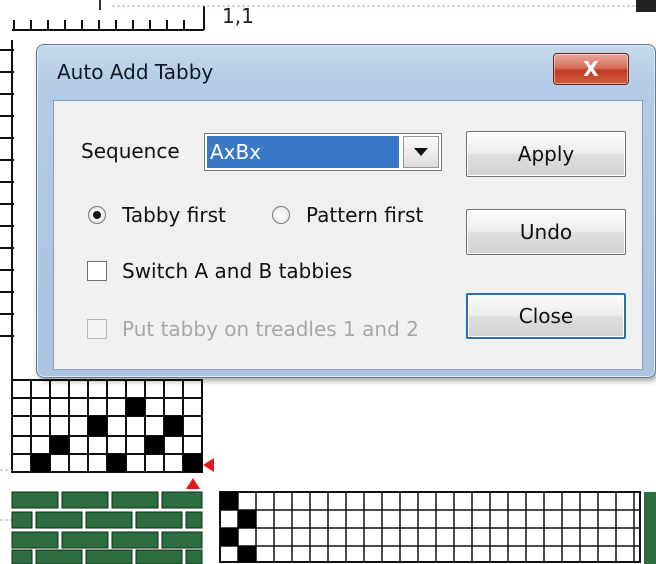 This screenshot has width=656, height=564. Describe the element at coordinates (135, 72) in the screenshot. I see `dialog-title: Auto Add Tabby` at that location.